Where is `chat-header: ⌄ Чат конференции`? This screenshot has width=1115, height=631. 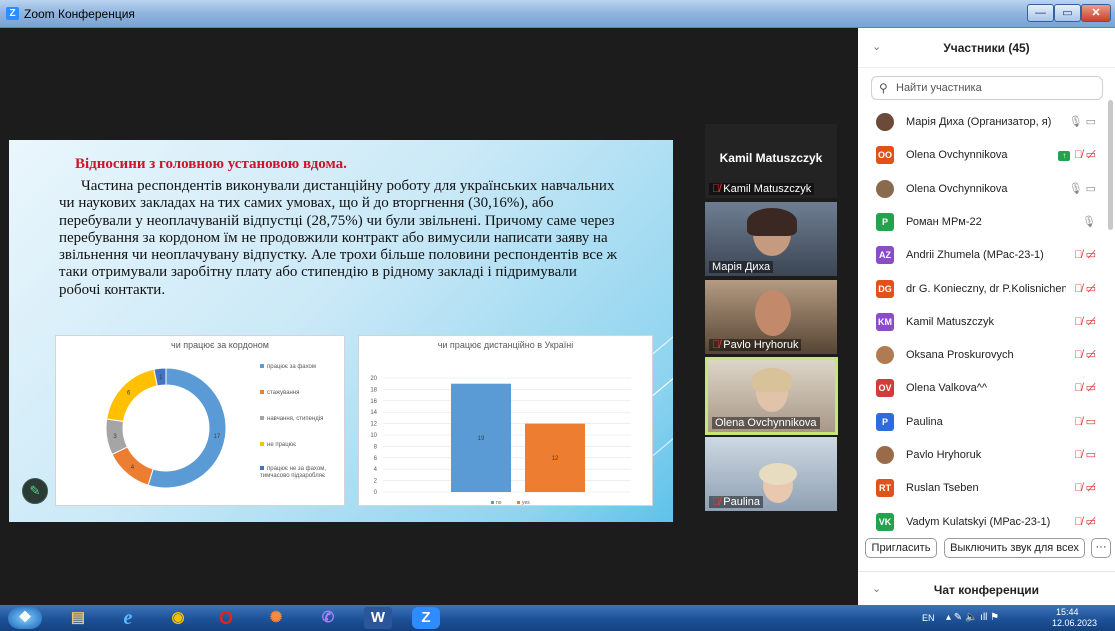 chat-header: ⌄ Чат конференции is located at coordinates (986, 588).